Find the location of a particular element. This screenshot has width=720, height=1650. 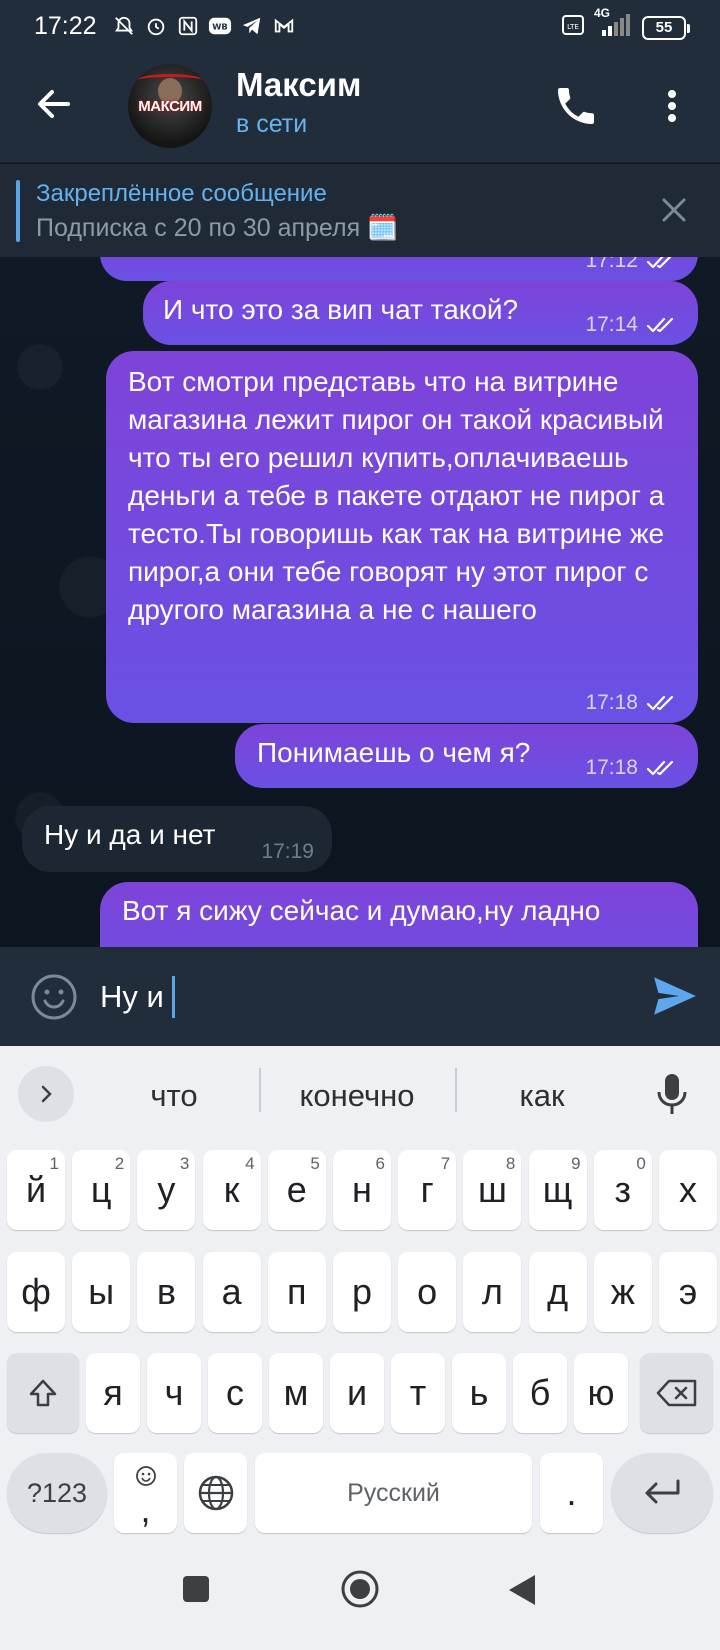

gmail-icon is located at coordinates (284, 26).